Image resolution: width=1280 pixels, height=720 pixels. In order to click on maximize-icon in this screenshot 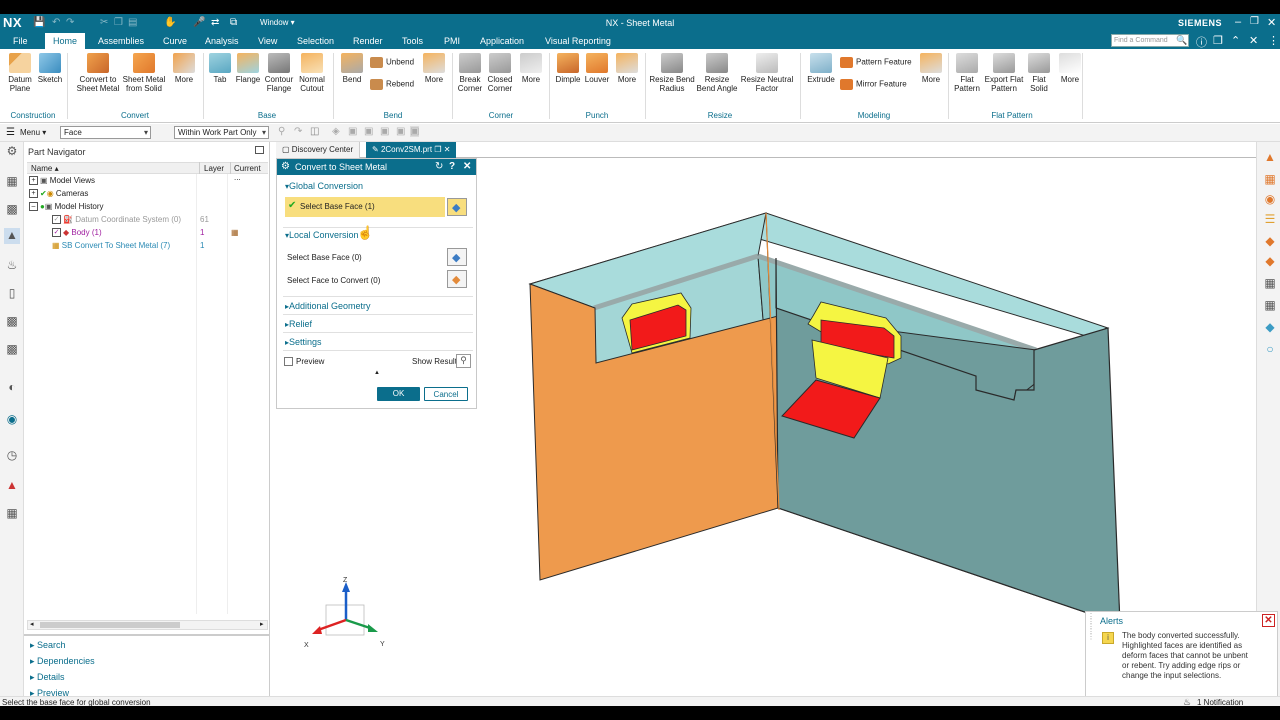, I will do `click(259, 150)`.